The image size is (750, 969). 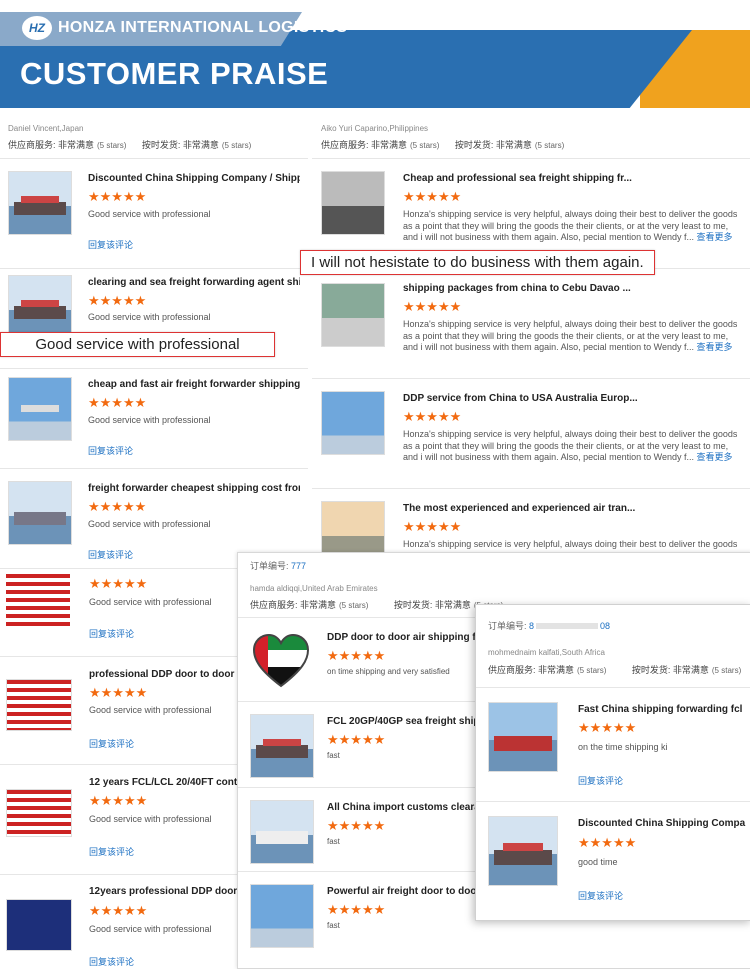 What do you see at coordinates (623, 747) in the screenshot?
I see `review-comment: on the time shipping ki` at bounding box center [623, 747].